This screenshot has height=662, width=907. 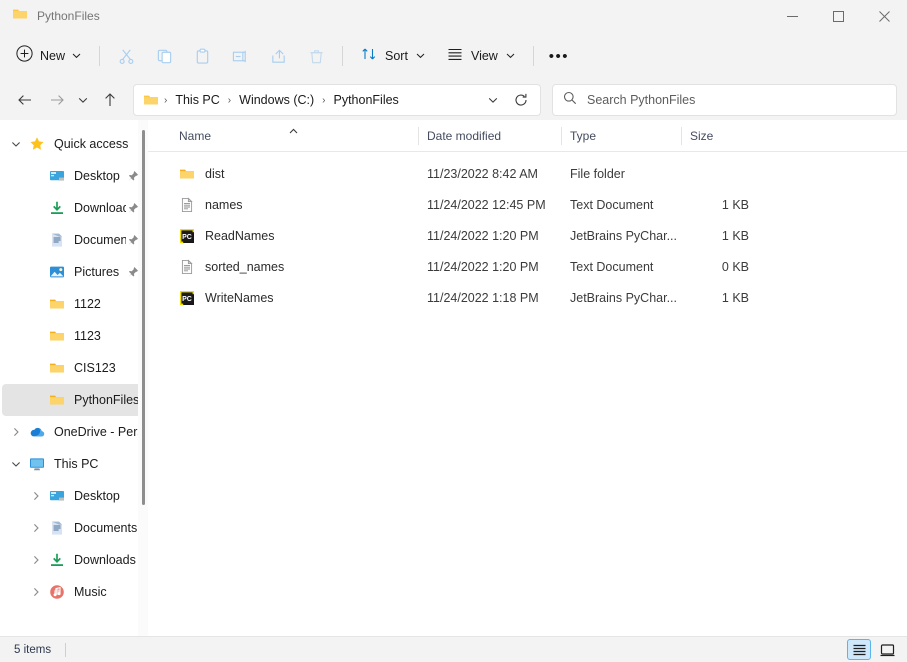 What do you see at coordinates (294, 136) in the screenshot?
I see `column-header-name: Name` at bounding box center [294, 136].